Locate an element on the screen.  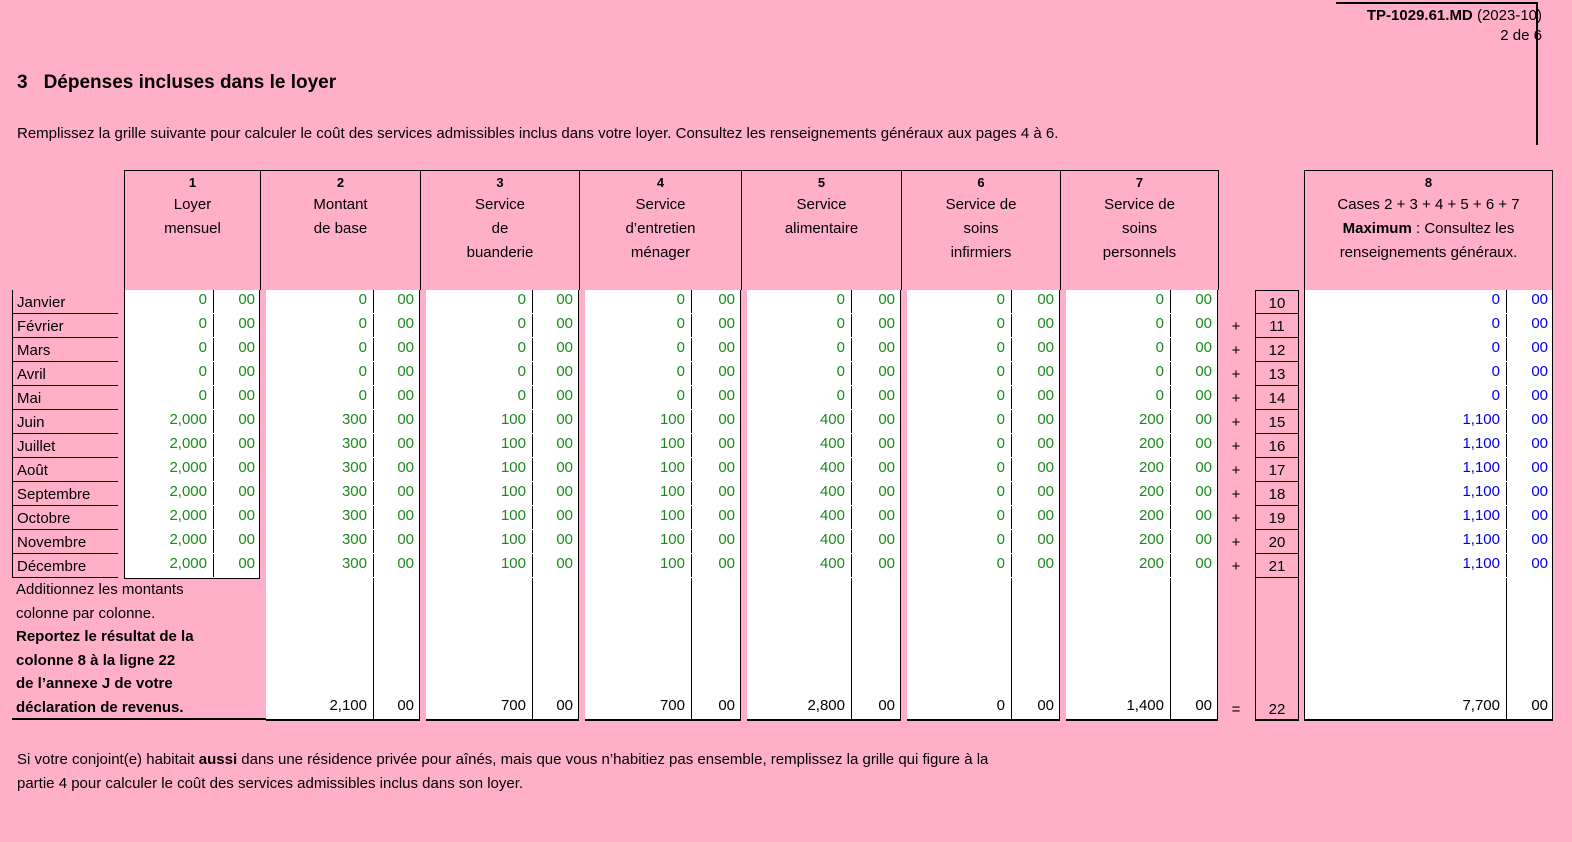
column-total-5: 2,800 00 is located at coordinates (824, 649).